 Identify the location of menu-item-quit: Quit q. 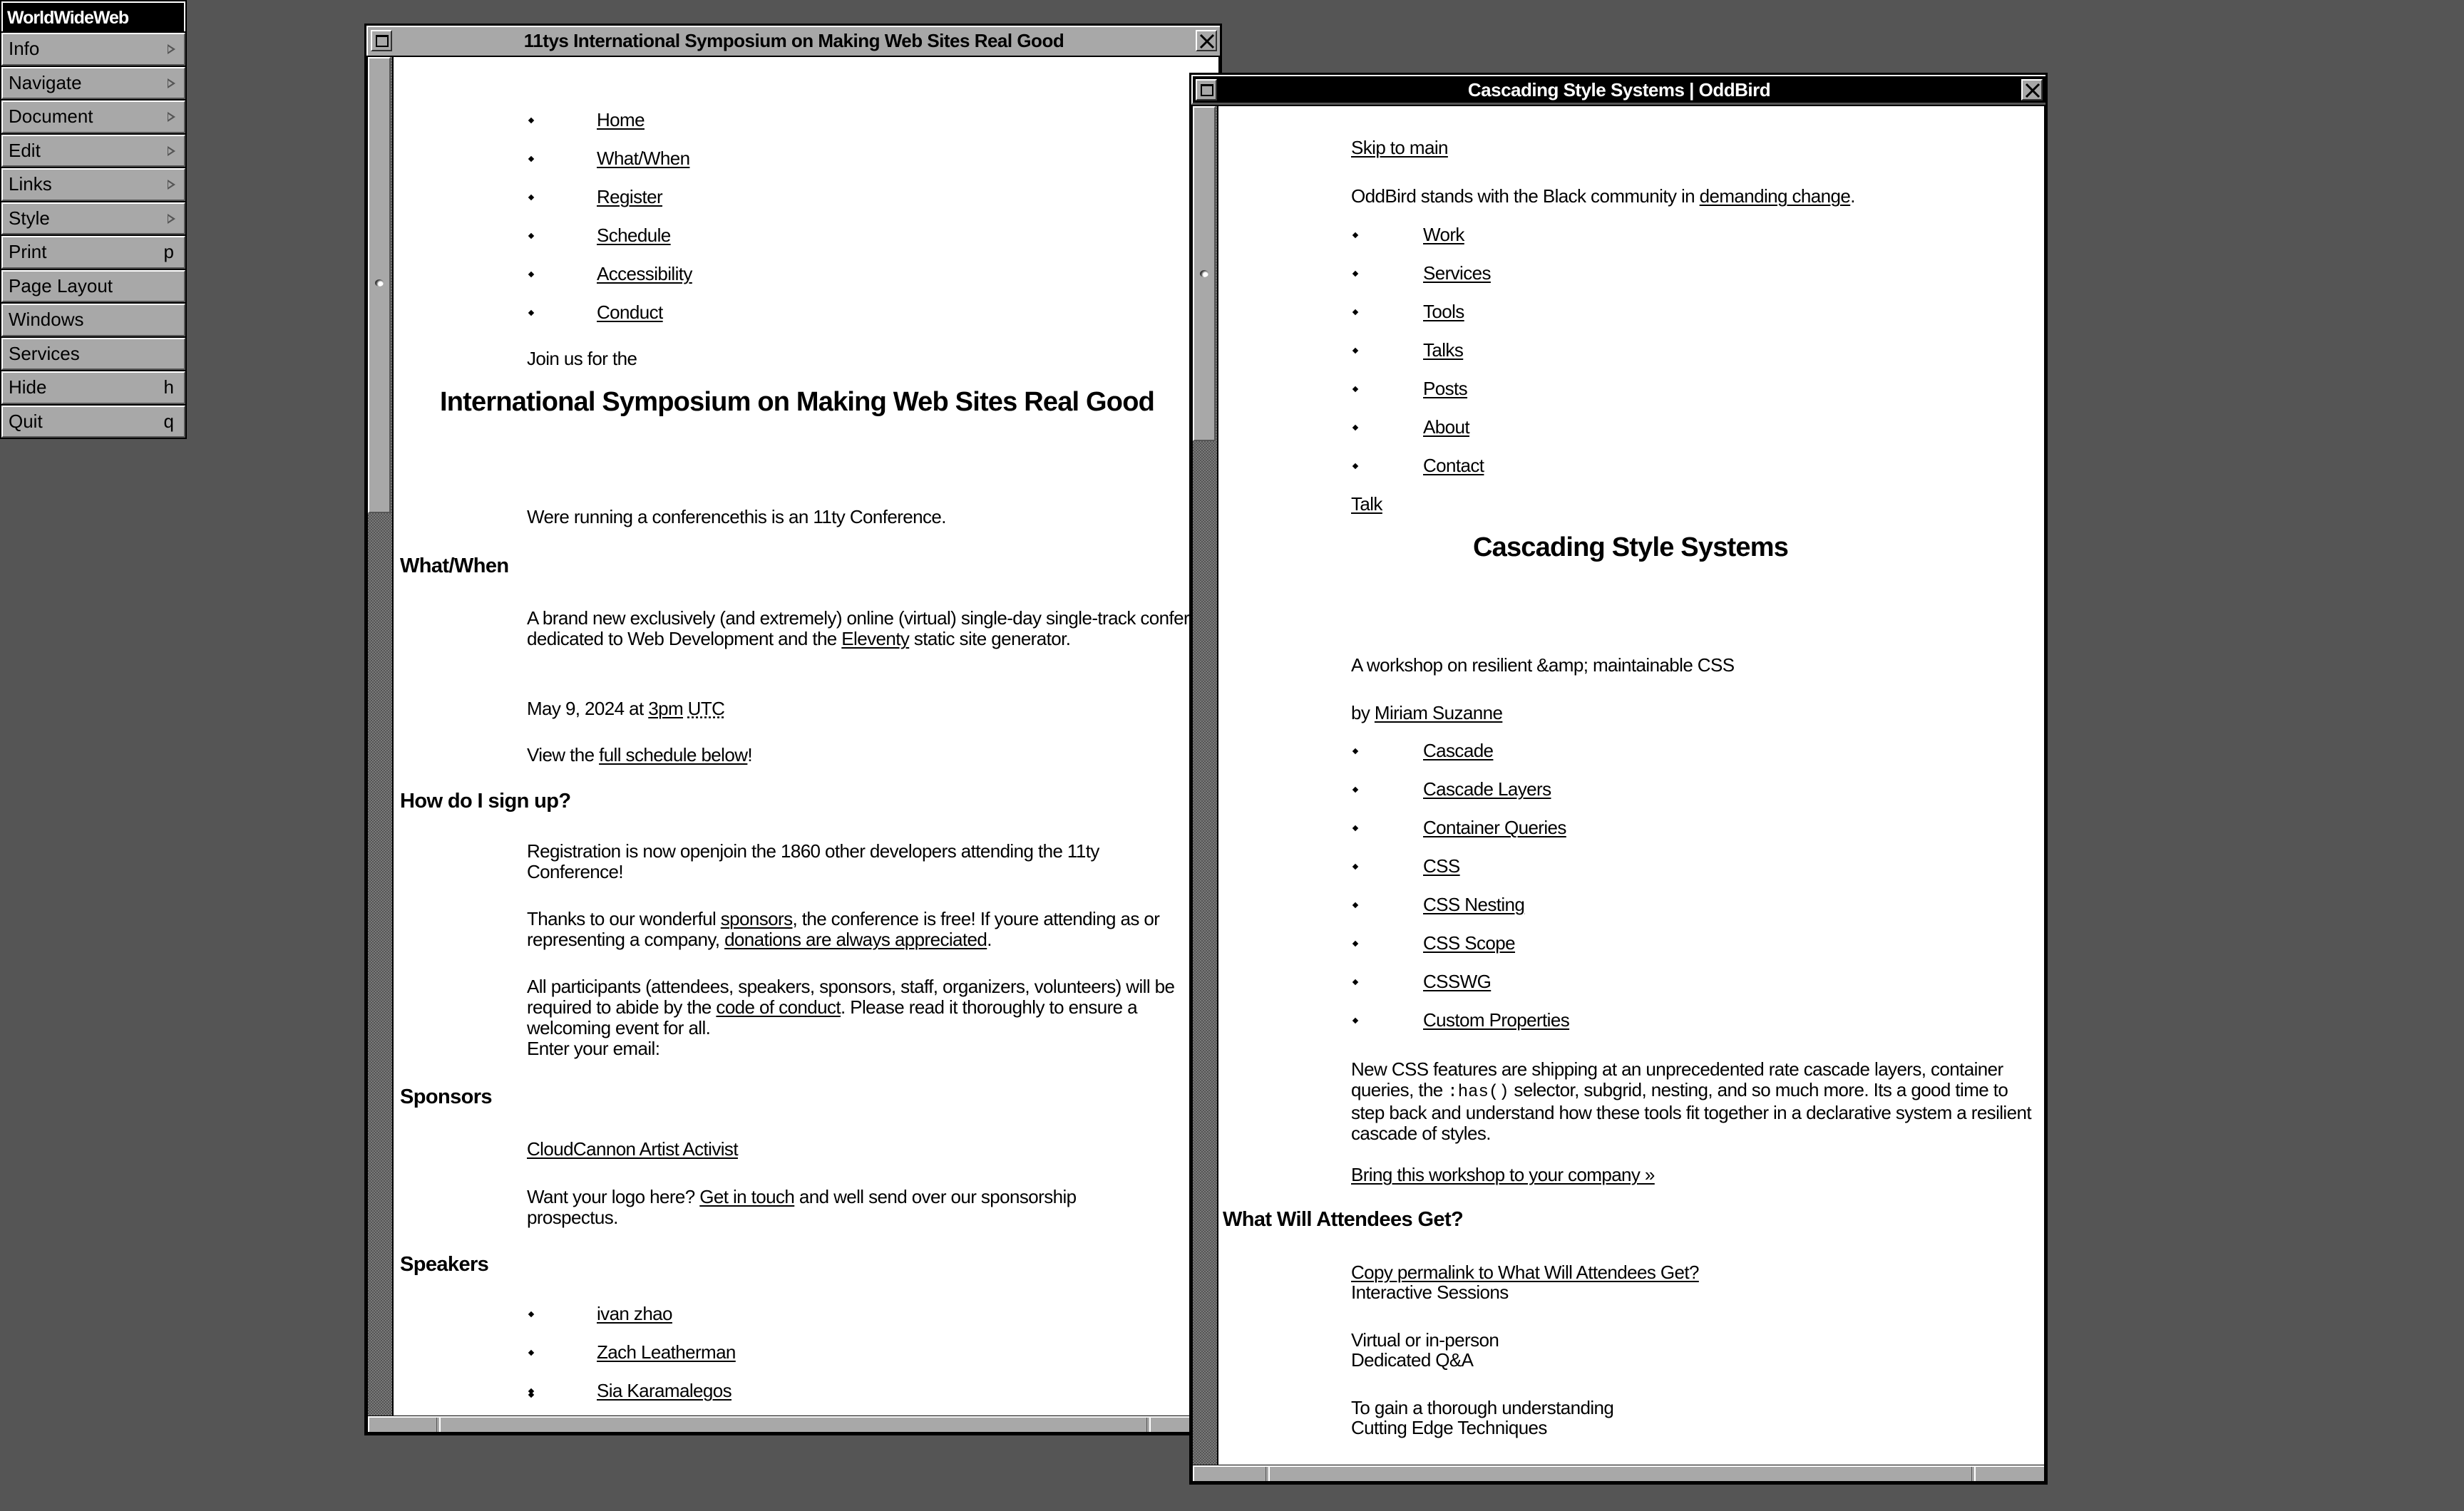
(93, 421).